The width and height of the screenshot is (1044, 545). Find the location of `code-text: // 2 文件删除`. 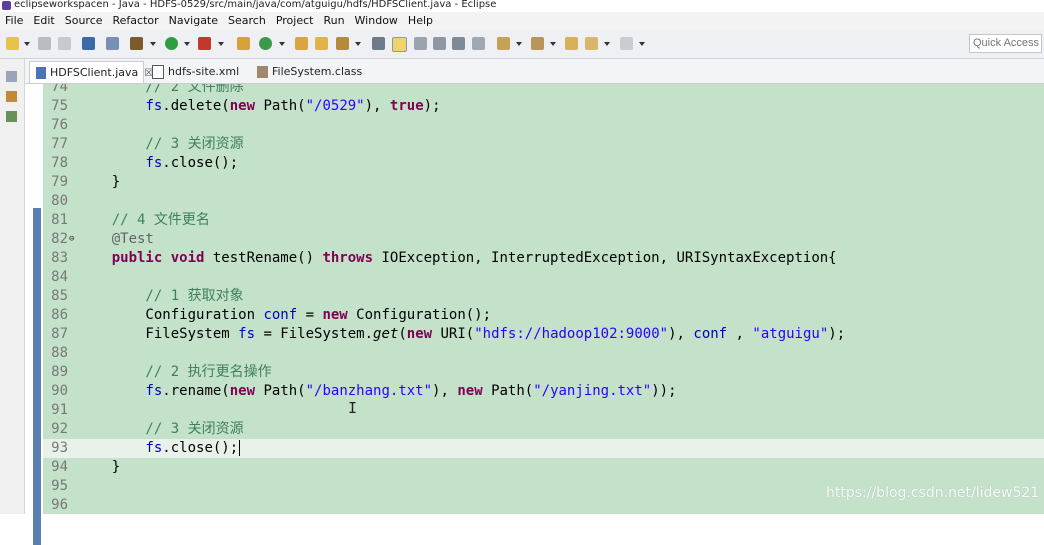

code-text: // 2 文件删除 is located at coordinates (161, 90).